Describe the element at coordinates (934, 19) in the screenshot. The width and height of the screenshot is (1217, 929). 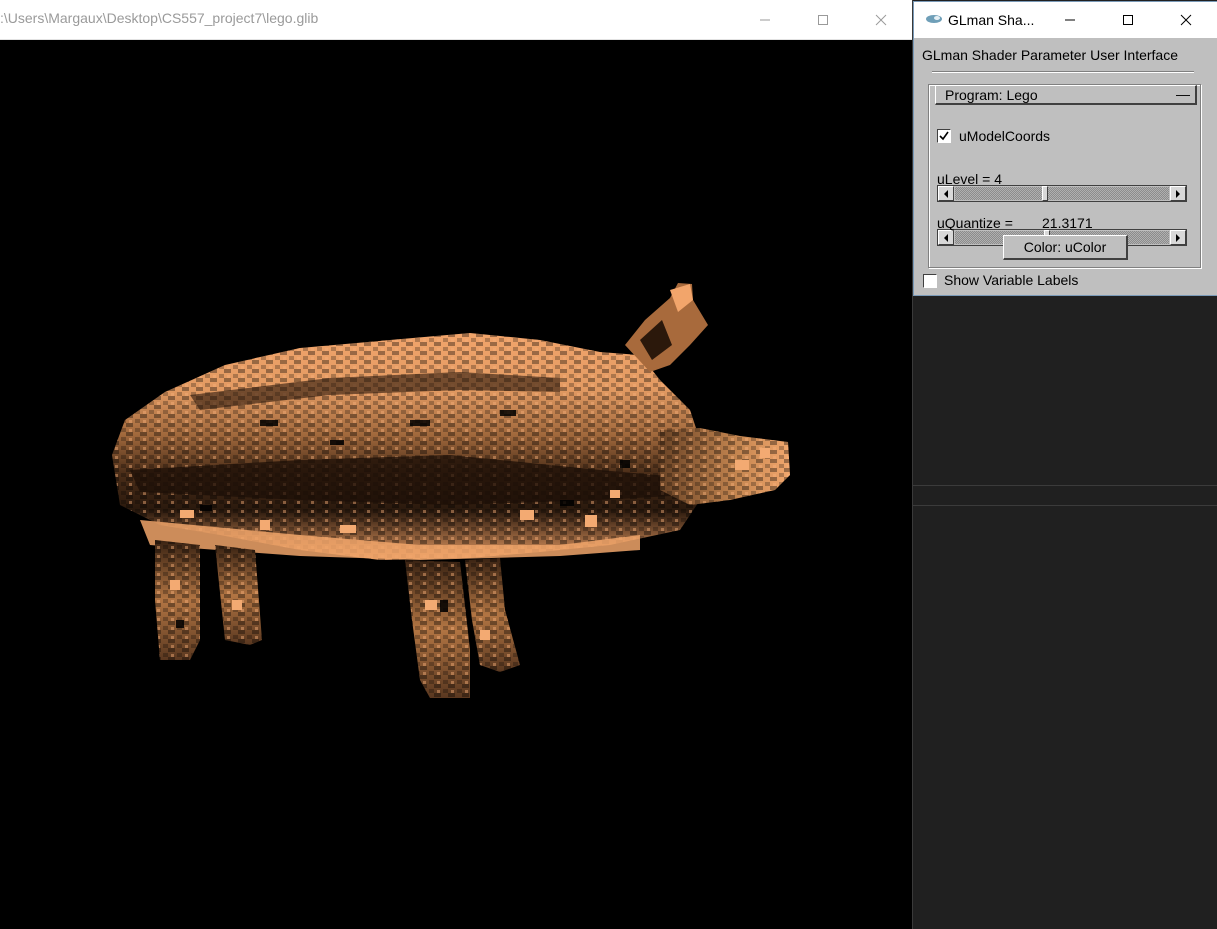
I see `glman-app-icon` at that location.